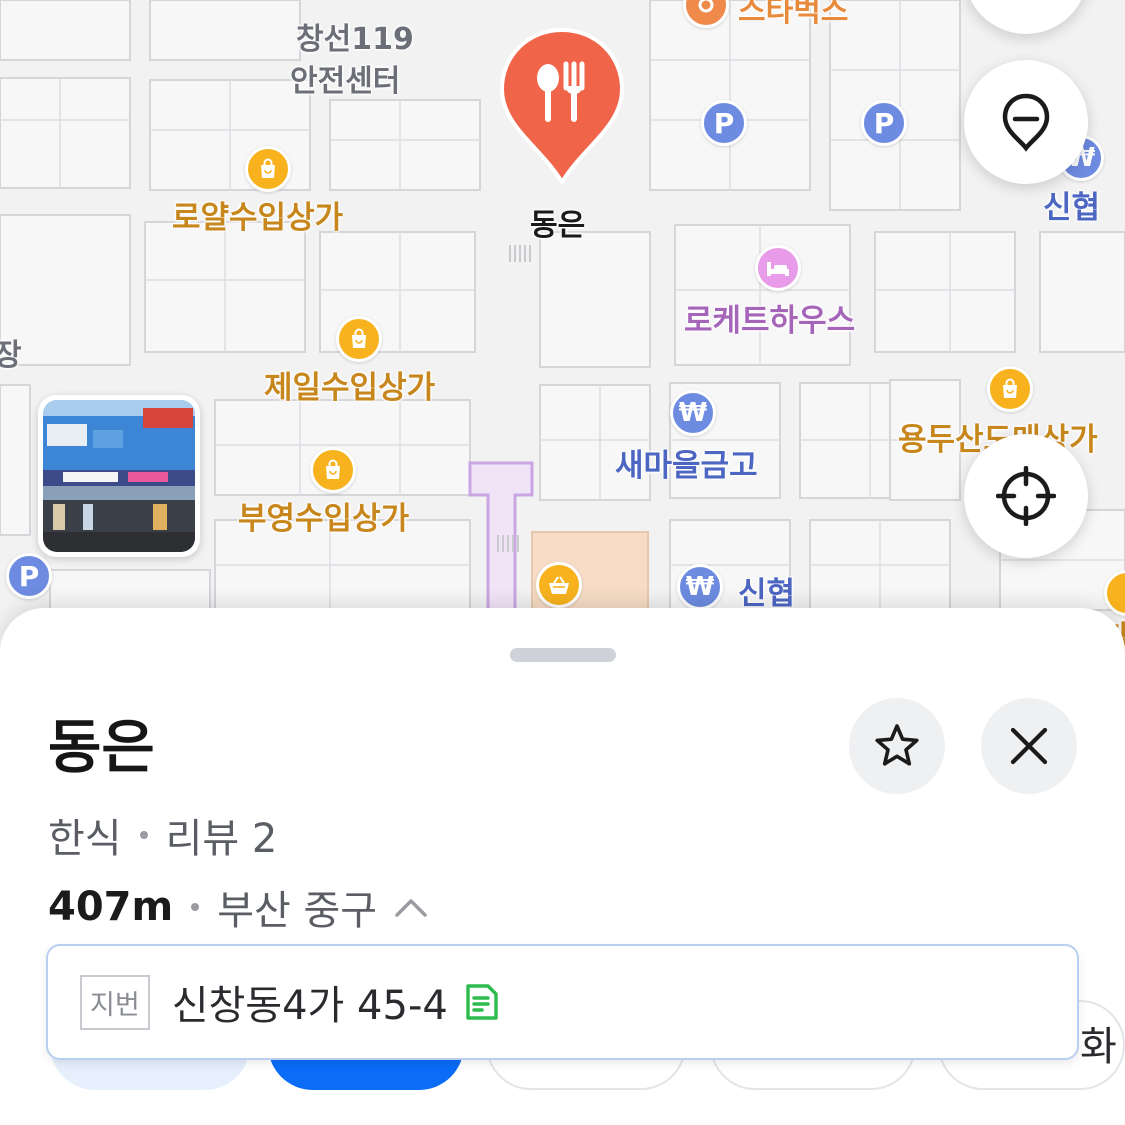 The height and width of the screenshot is (1125, 1125). What do you see at coordinates (355, 36) in the screenshot?
I see `map-label-changseon: 창선119` at bounding box center [355, 36].